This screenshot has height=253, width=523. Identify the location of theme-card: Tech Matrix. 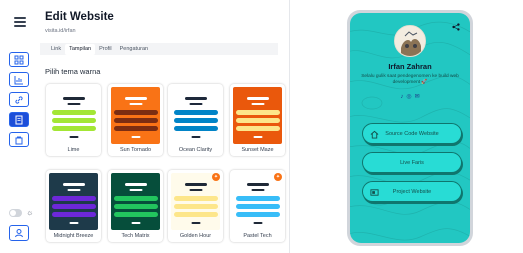
(135, 206).